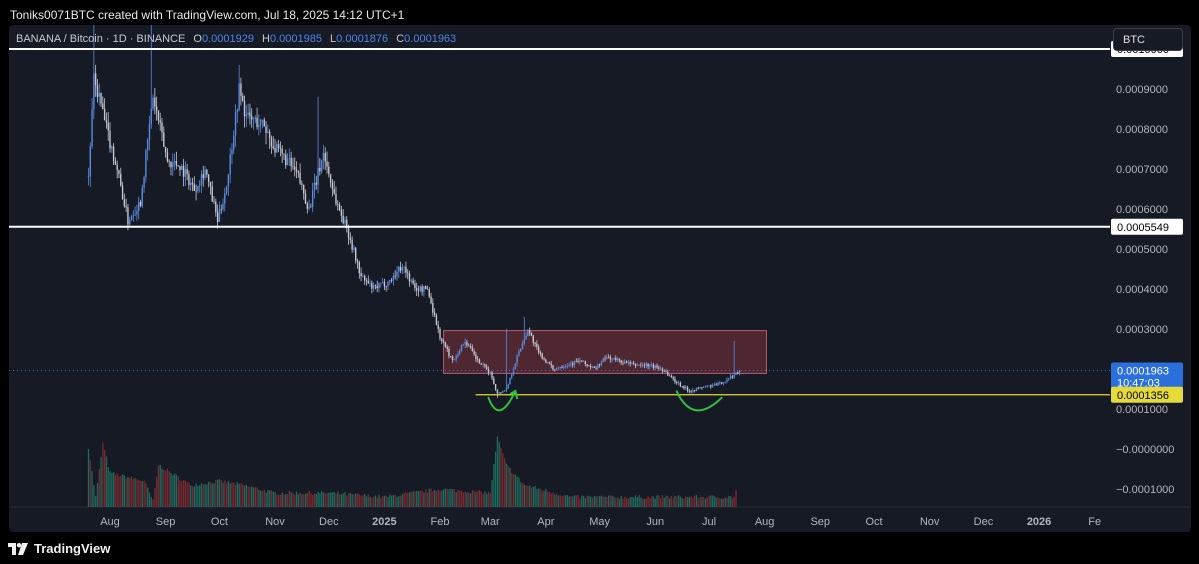  Describe the element at coordinates (166, 522) in the screenshot. I see `x-tick-label: Sep` at that location.